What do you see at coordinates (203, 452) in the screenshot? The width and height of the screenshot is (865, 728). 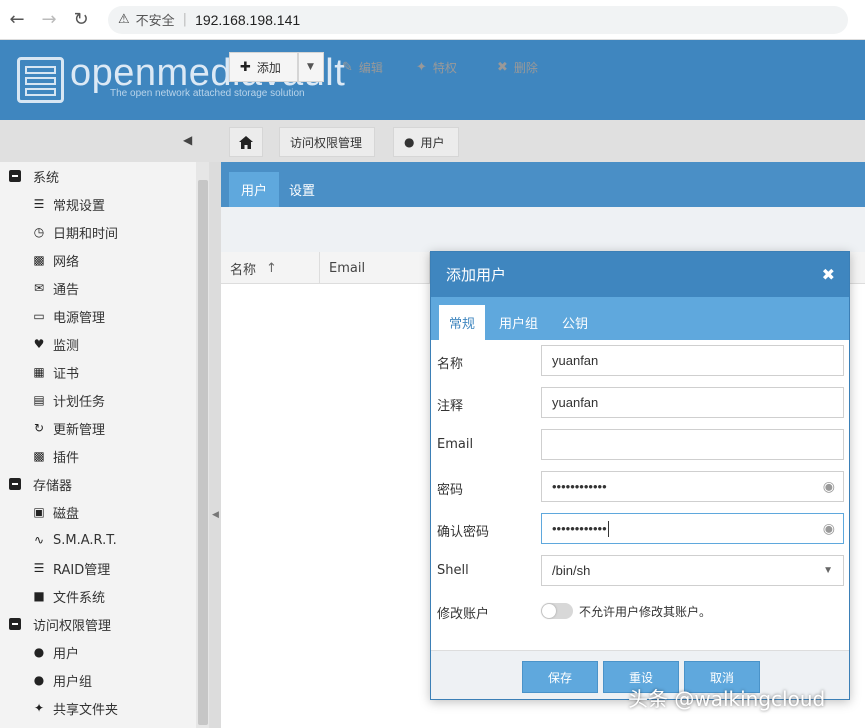 I see `scrollbar-thumb` at bounding box center [203, 452].